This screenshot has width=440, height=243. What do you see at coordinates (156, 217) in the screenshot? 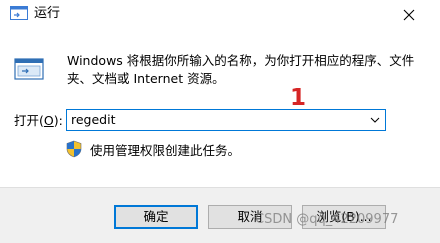
I see `ok-button: 确定` at bounding box center [156, 217].